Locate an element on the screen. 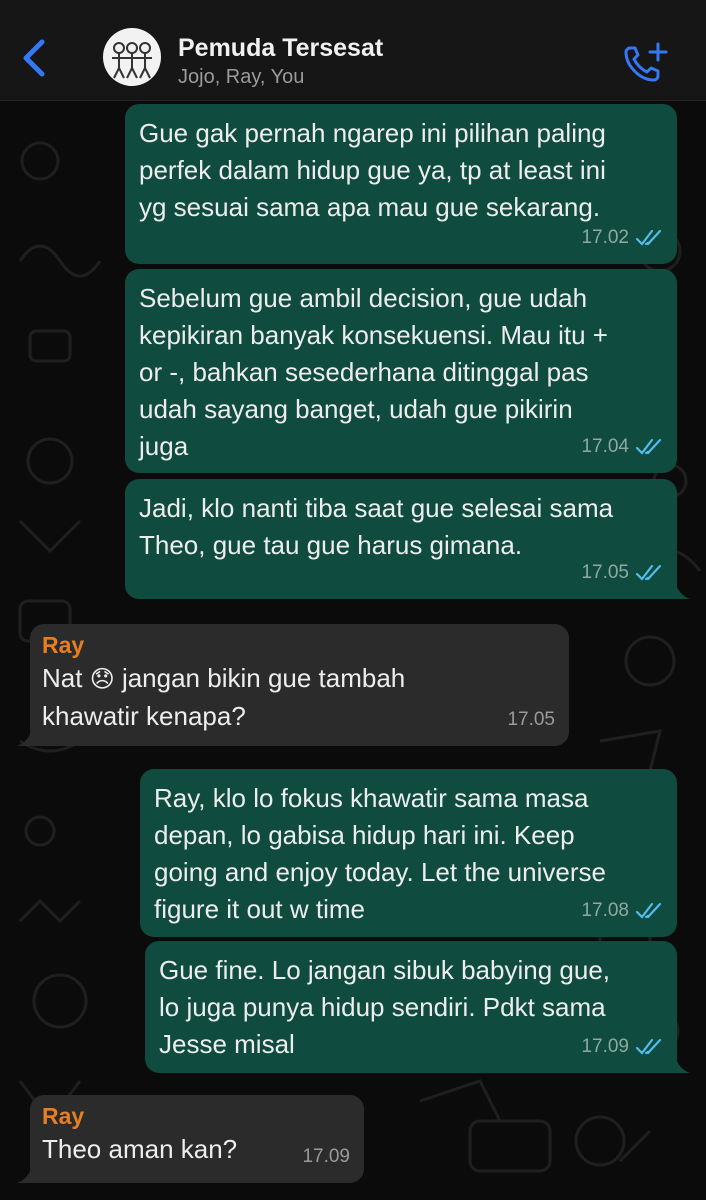 This screenshot has height=1200, width=706. disappointed-face-emoji: 😞 is located at coordinates (102, 679).